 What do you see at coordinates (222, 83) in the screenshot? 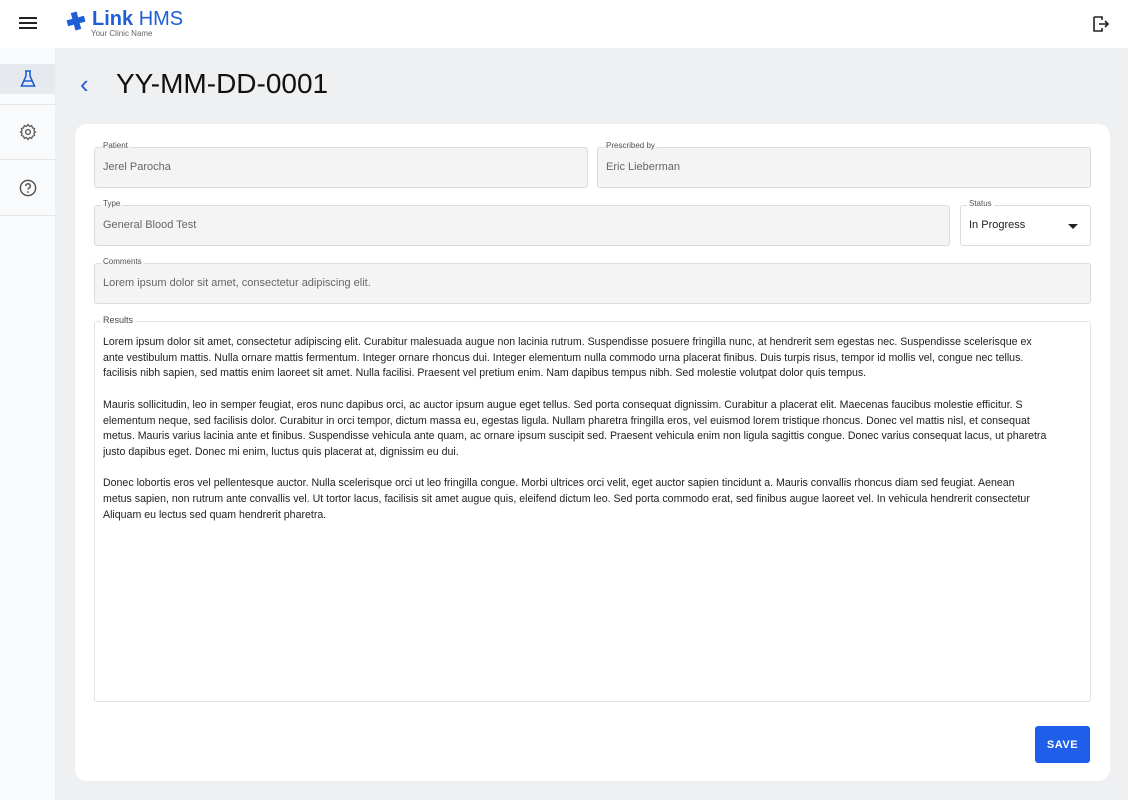
I see `page-title: YY-MM-DD-0001` at bounding box center [222, 83].